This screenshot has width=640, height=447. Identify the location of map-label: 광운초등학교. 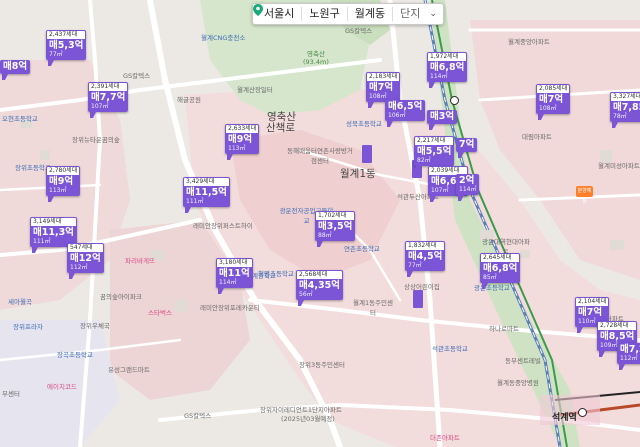
(492, 288).